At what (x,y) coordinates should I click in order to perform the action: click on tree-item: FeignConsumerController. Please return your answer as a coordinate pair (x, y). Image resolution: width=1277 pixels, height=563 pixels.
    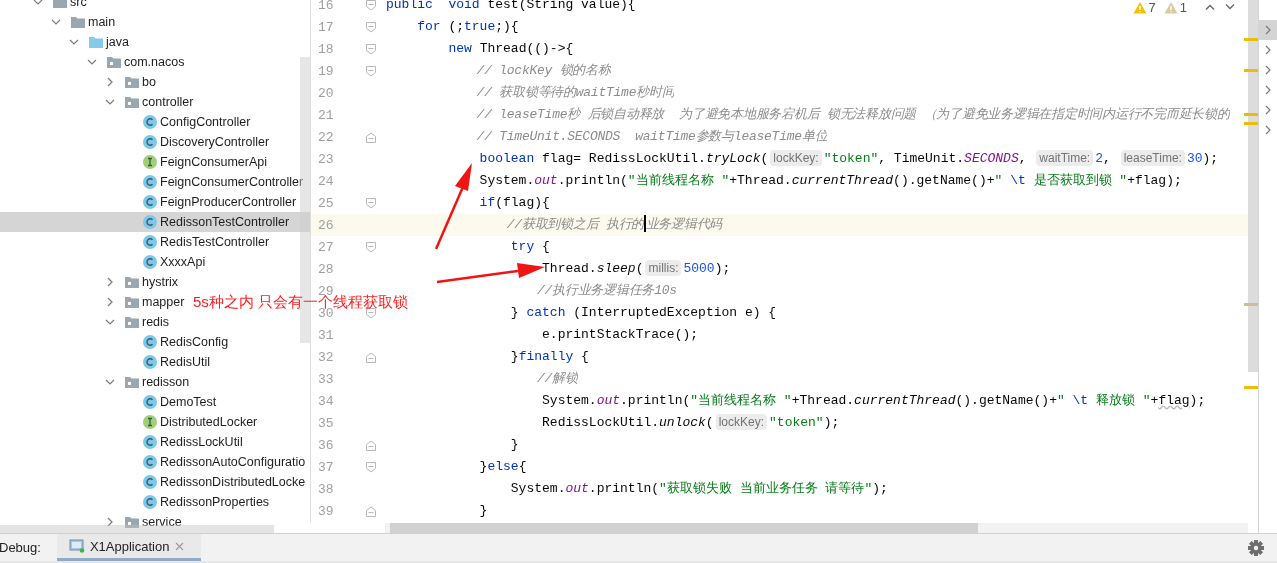
    Looking at the image, I should click on (152, 182).